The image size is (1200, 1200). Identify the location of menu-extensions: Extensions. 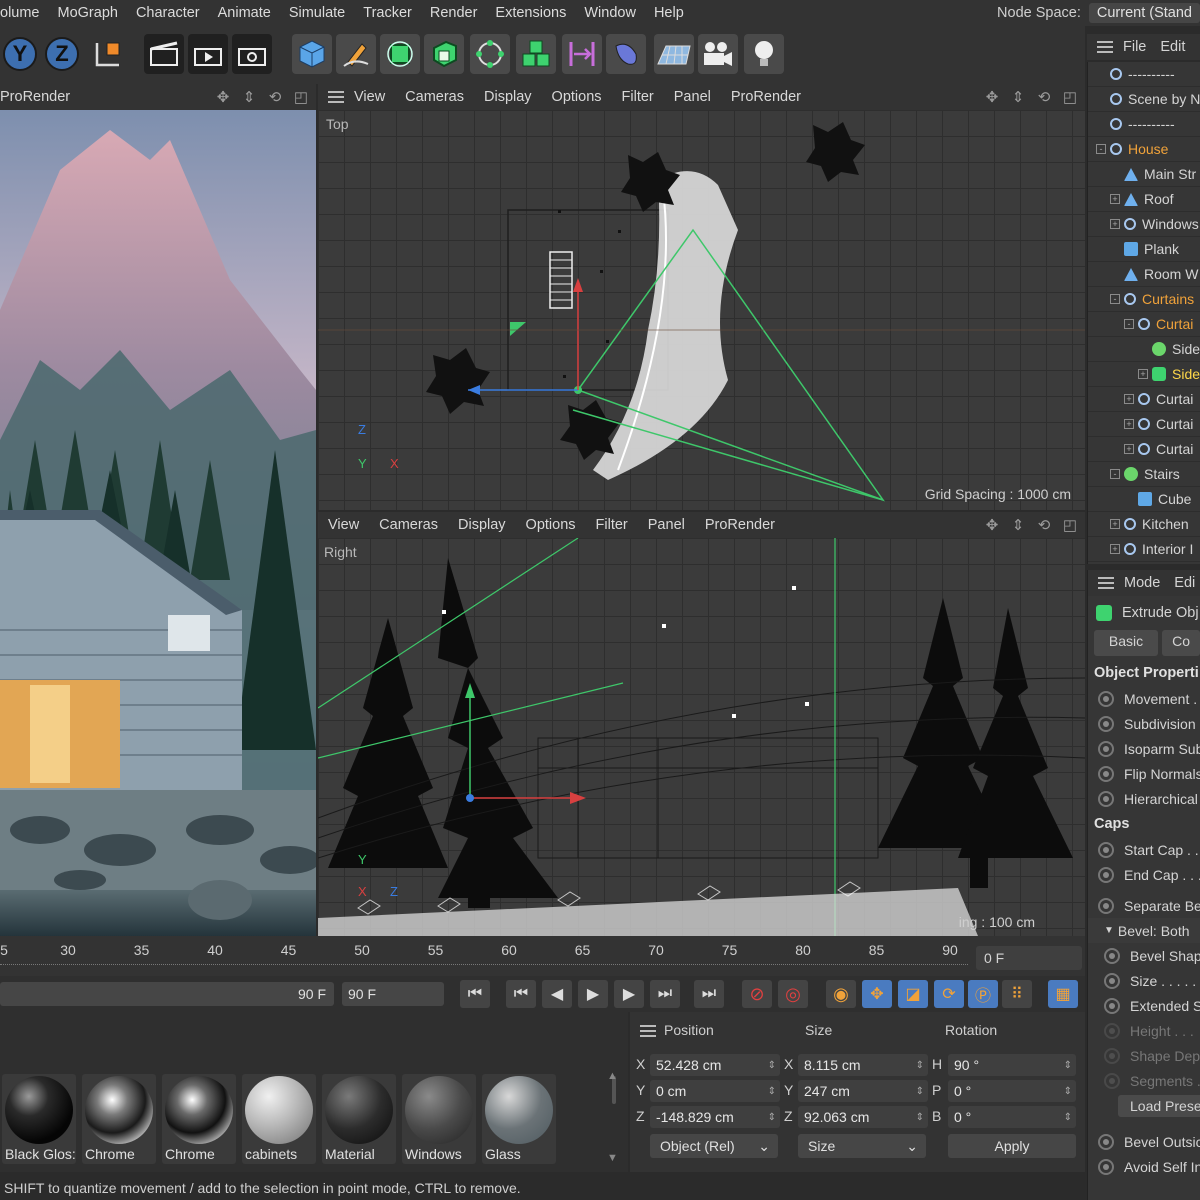
(530, 13).